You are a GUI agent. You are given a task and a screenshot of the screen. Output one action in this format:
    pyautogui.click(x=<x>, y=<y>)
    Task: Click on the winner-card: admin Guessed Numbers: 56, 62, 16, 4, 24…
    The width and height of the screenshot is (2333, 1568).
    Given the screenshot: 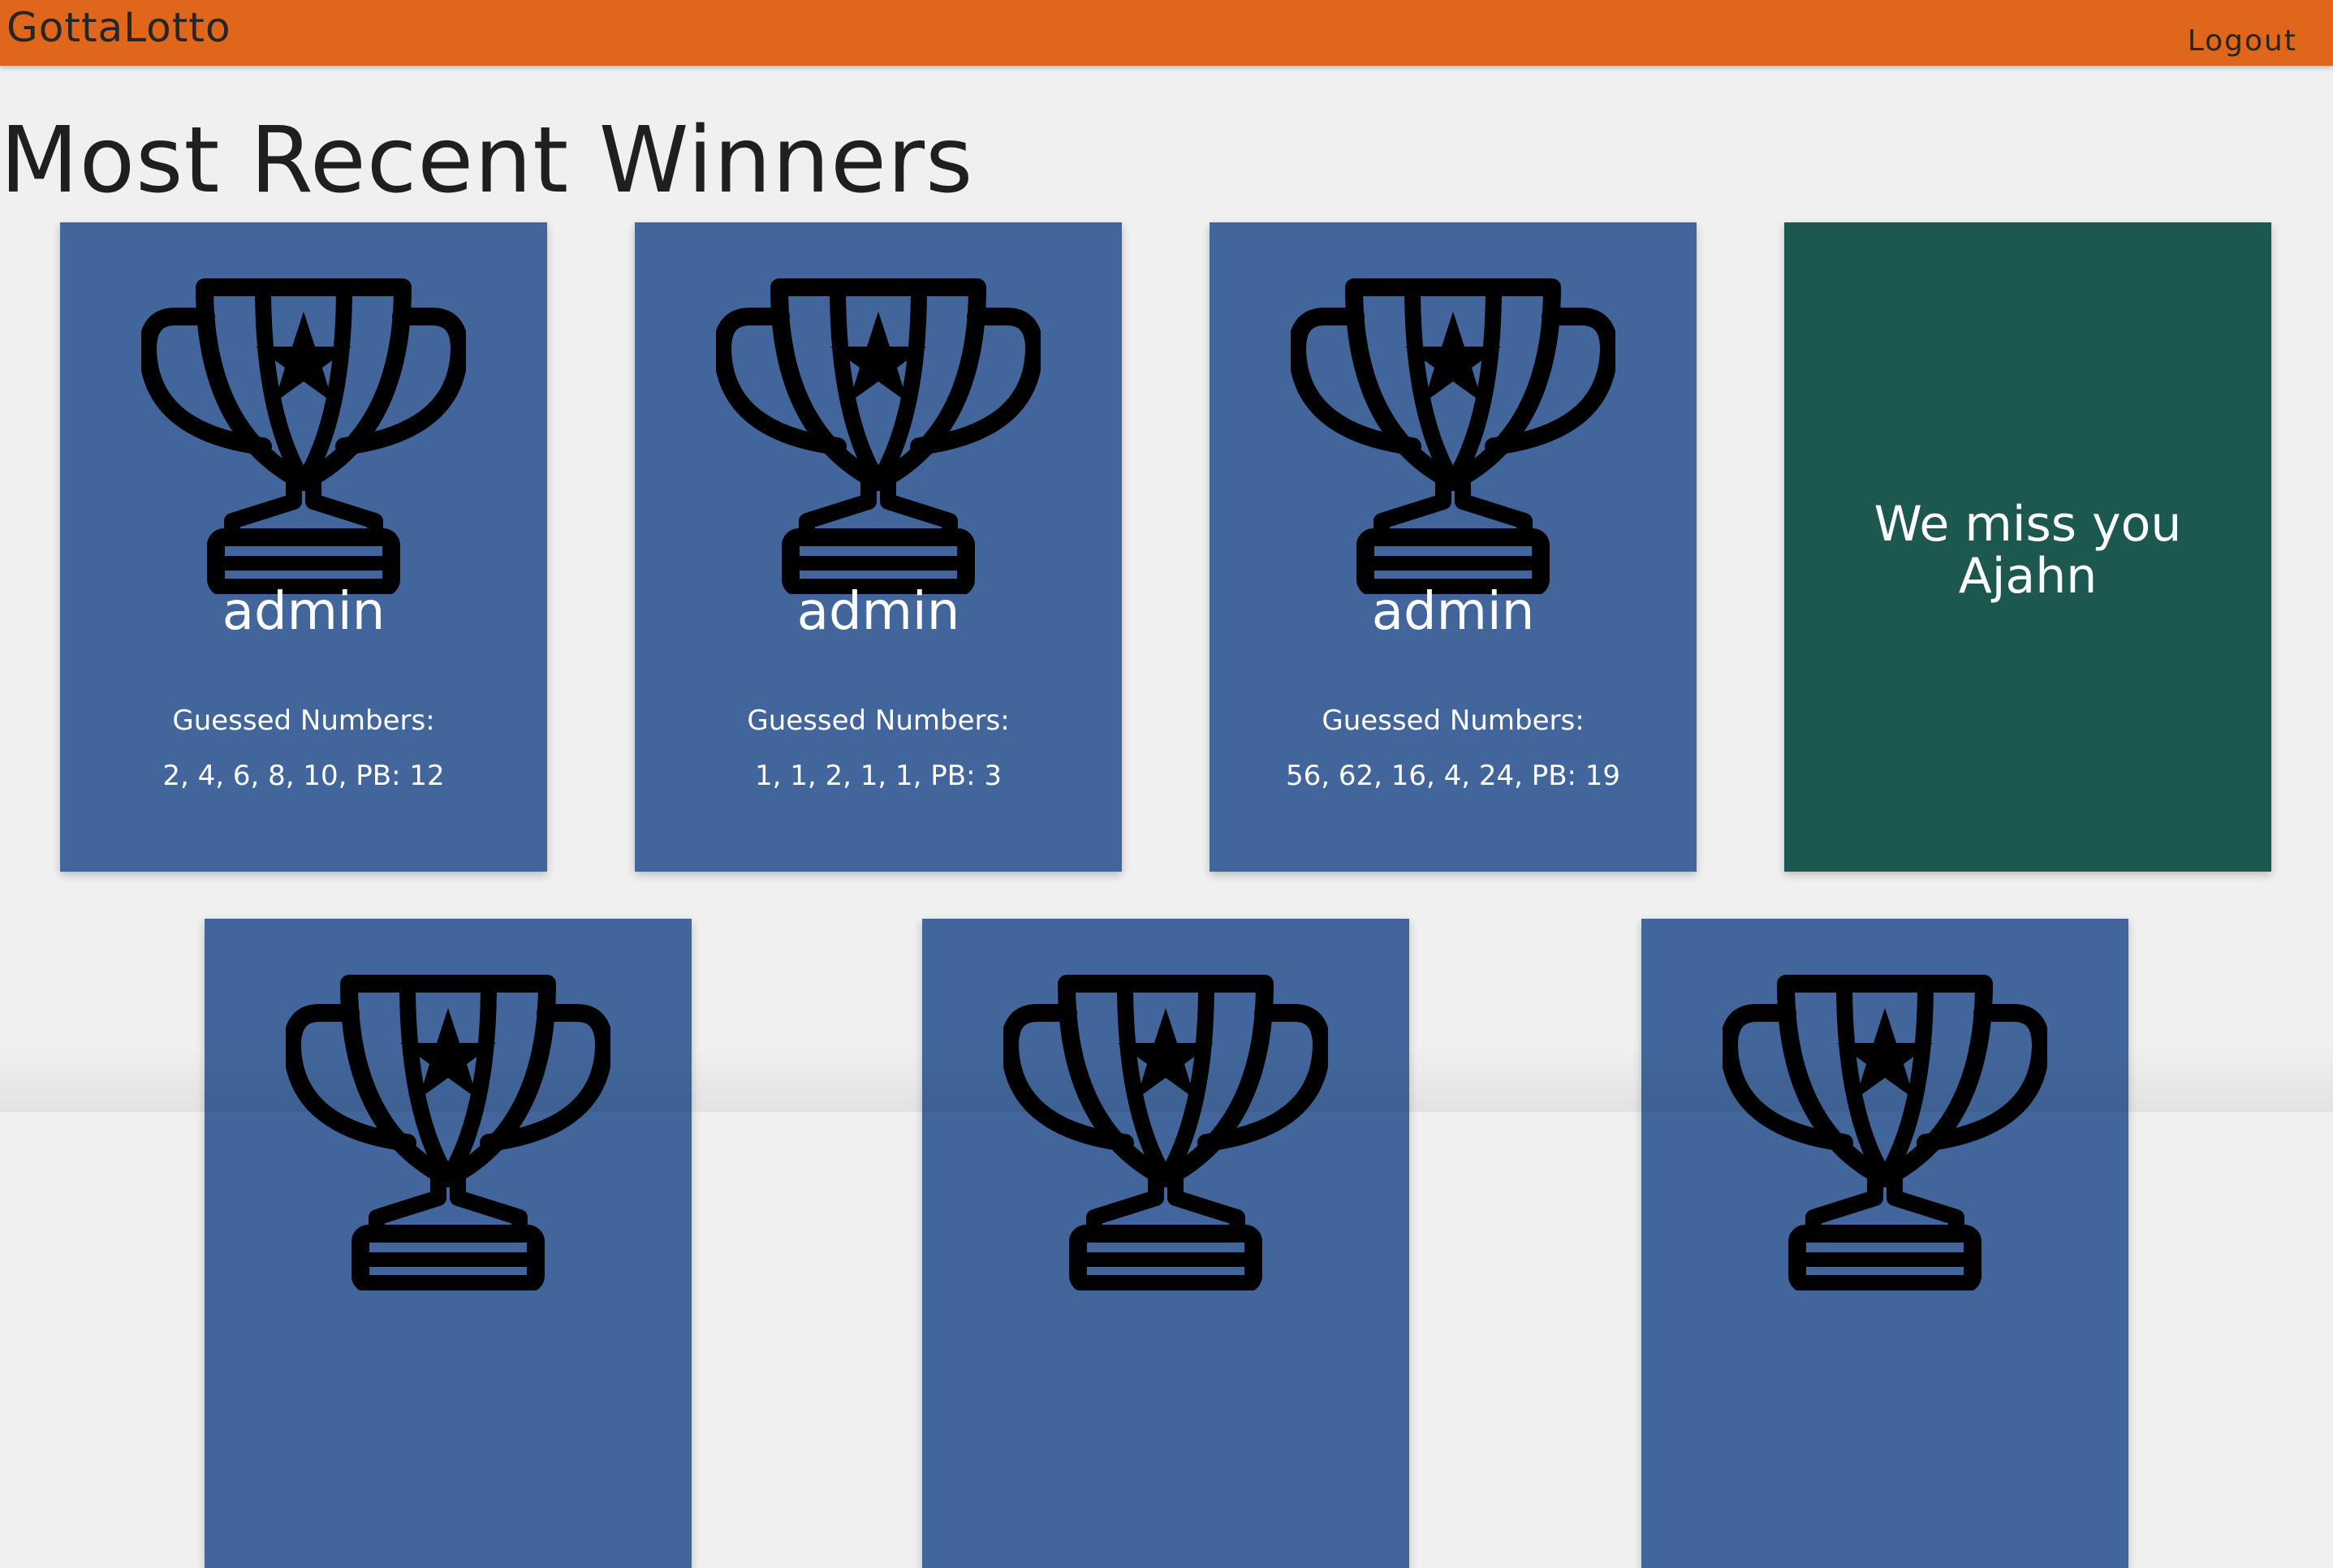 What is the action you would take?
    pyautogui.click(x=1453, y=547)
    